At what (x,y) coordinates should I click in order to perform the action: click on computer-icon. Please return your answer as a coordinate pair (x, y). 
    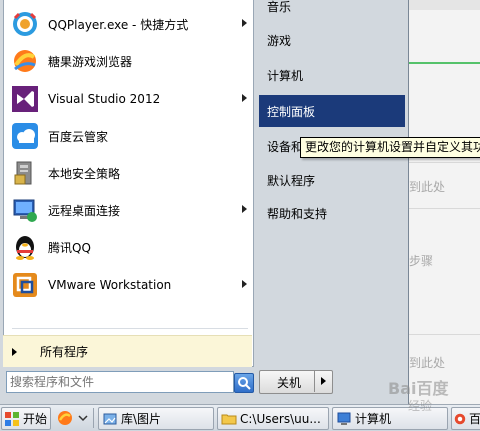
    Looking at the image, I should click on (344, 418).